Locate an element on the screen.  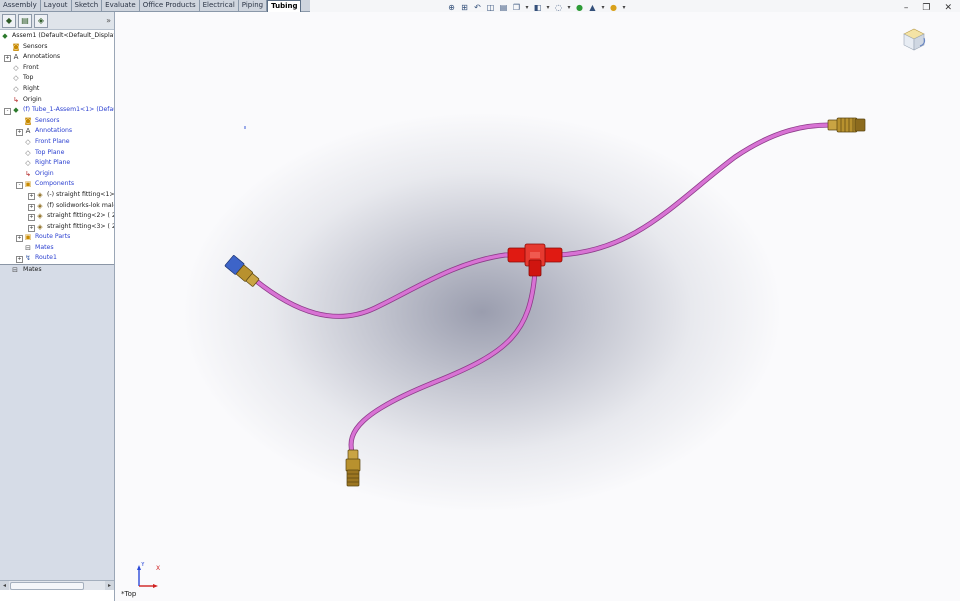
tree-item: ⊟ Mates is located at coordinates (57, 248).